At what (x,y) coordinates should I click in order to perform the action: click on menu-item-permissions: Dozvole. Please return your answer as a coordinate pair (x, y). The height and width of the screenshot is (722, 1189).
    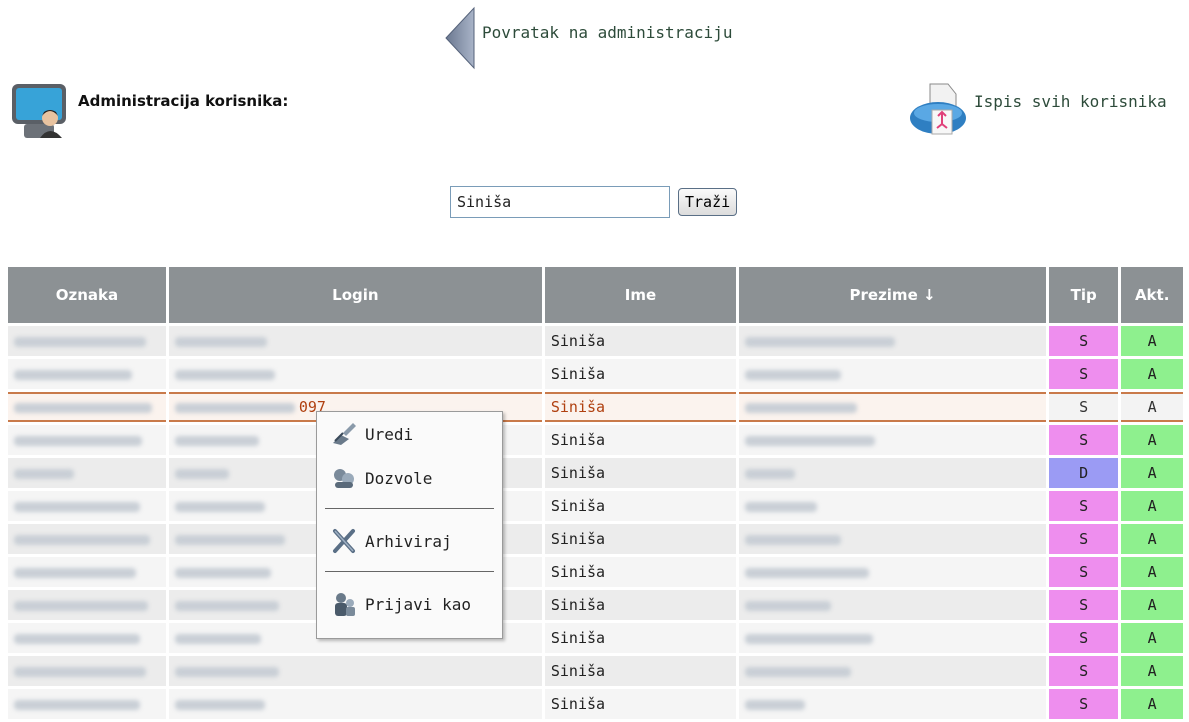
    Looking at the image, I should click on (409, 478).